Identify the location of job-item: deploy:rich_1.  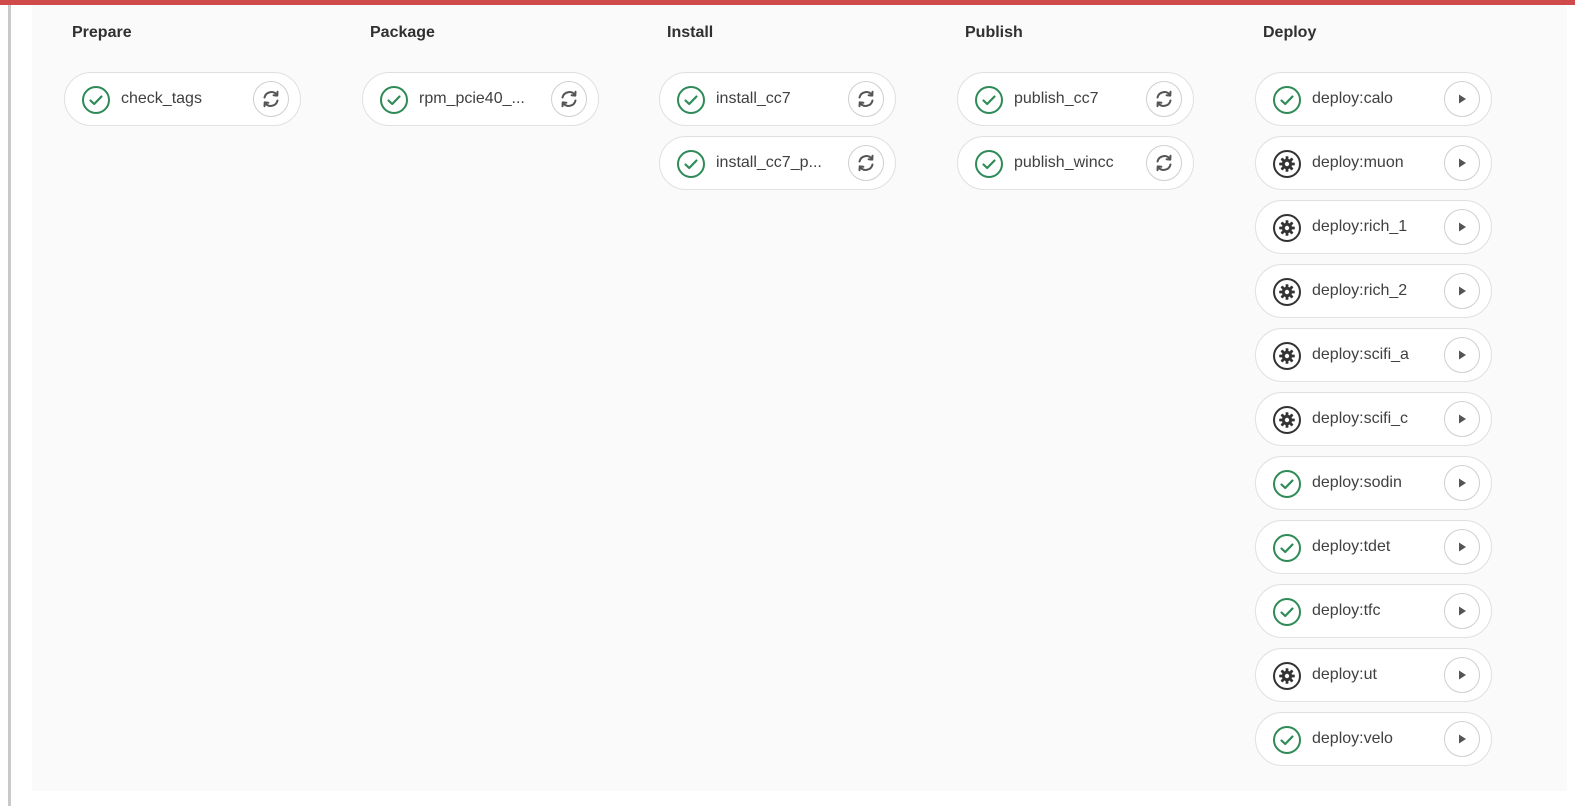
(1373, 227).